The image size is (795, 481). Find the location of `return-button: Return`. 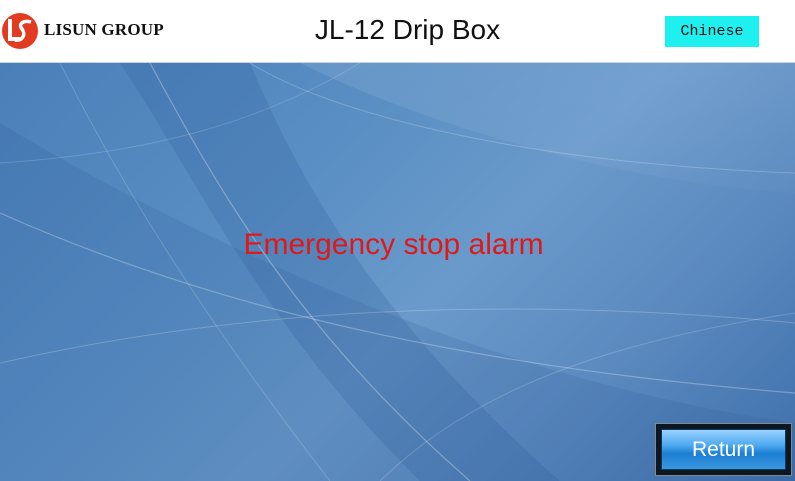

return-button: Return is located at coordinates (723, 449).